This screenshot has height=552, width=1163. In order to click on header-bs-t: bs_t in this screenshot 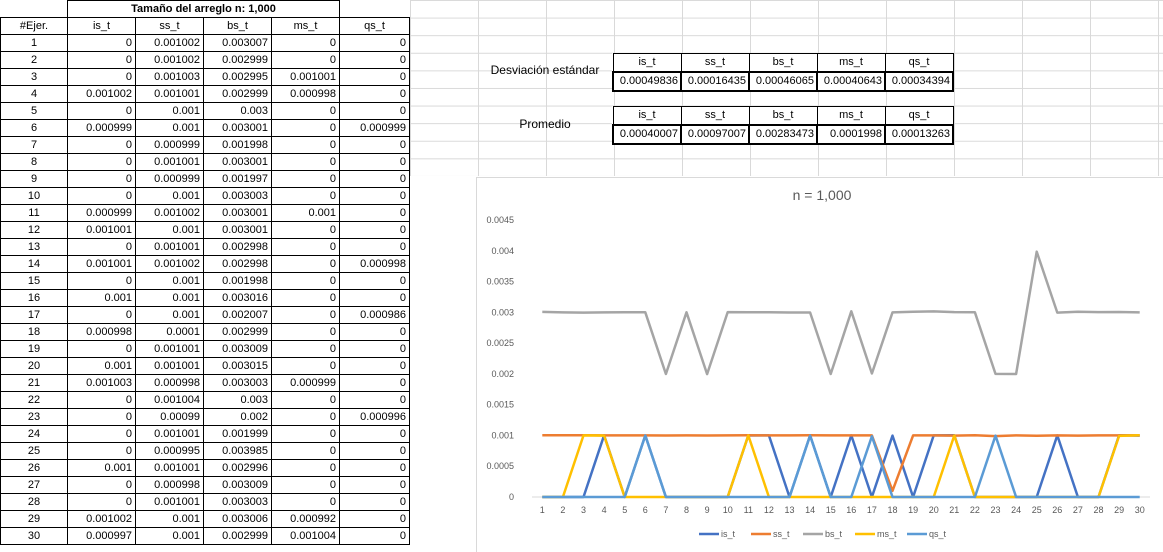, I will do `click(237, 26)`.